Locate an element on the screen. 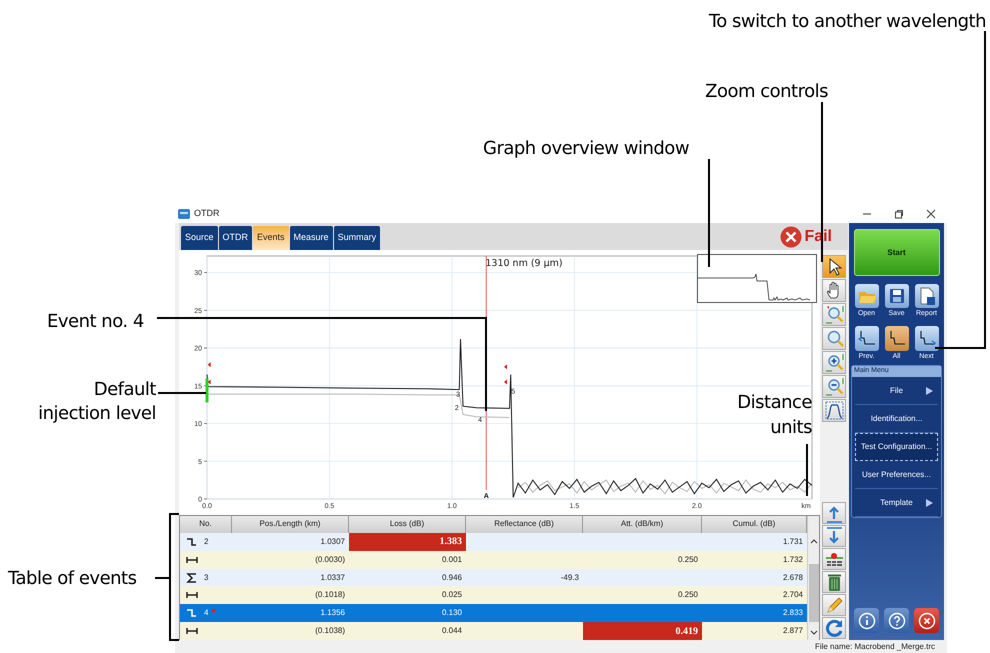 This screenshot has width=990, height=653. table-cell-text: 1.1356 is located at coordinates (333, 613).